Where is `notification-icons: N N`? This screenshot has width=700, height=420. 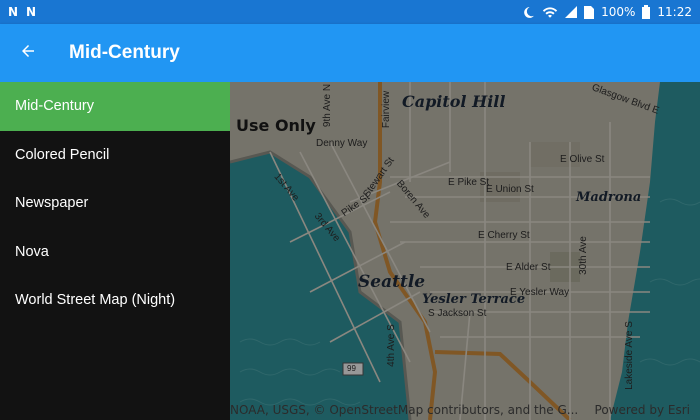 notification-icons: N N is located at coordinates (22, 12).